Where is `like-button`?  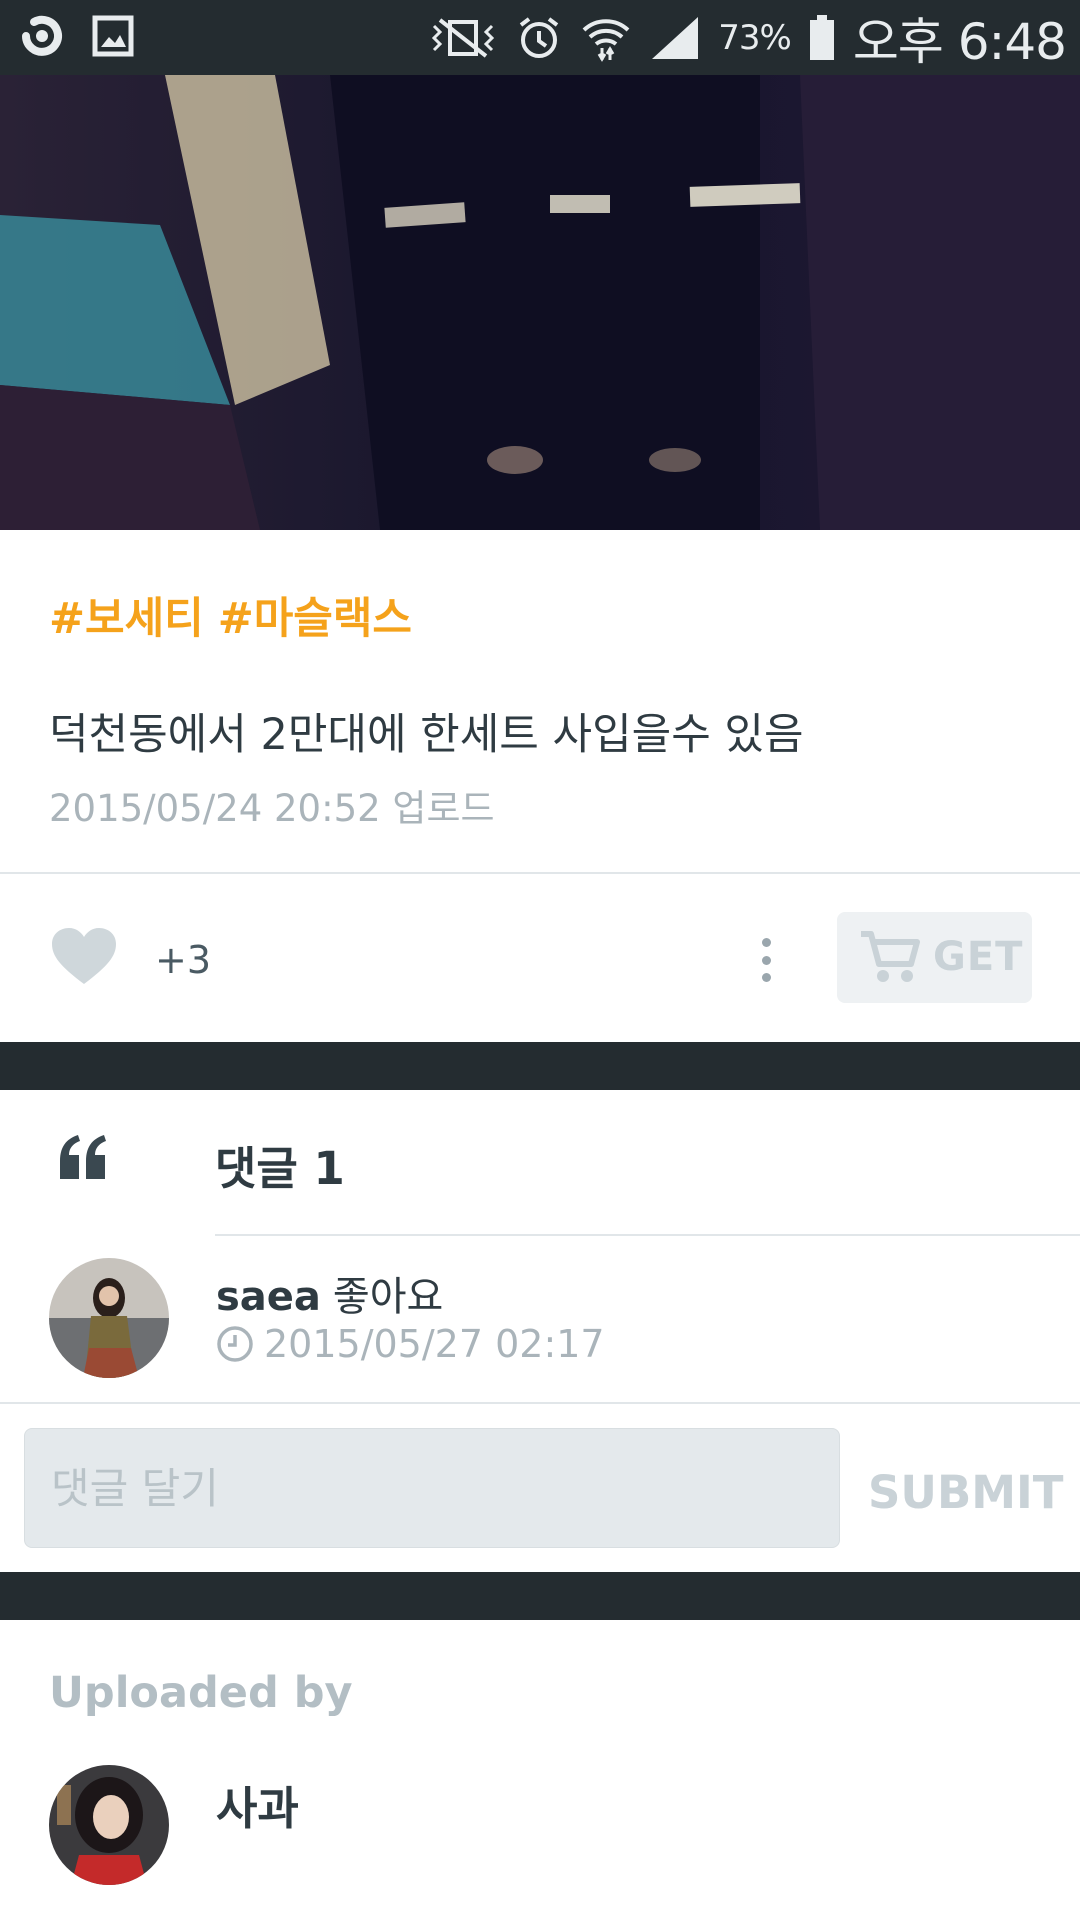
like-button is located at coordinates (84, 959).